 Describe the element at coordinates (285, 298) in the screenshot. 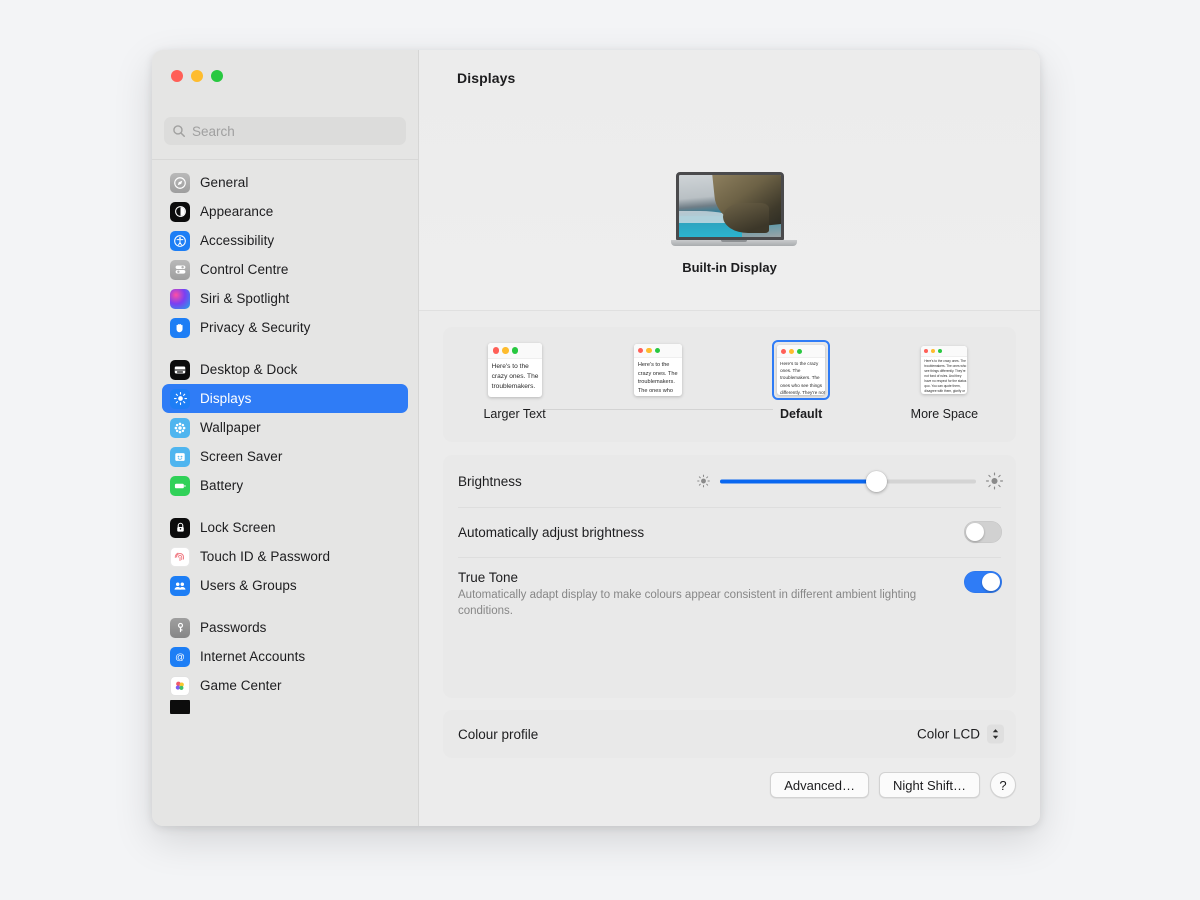

I see `sidebar-item-siri-spotlight: Siri & Spotlight` at that location.